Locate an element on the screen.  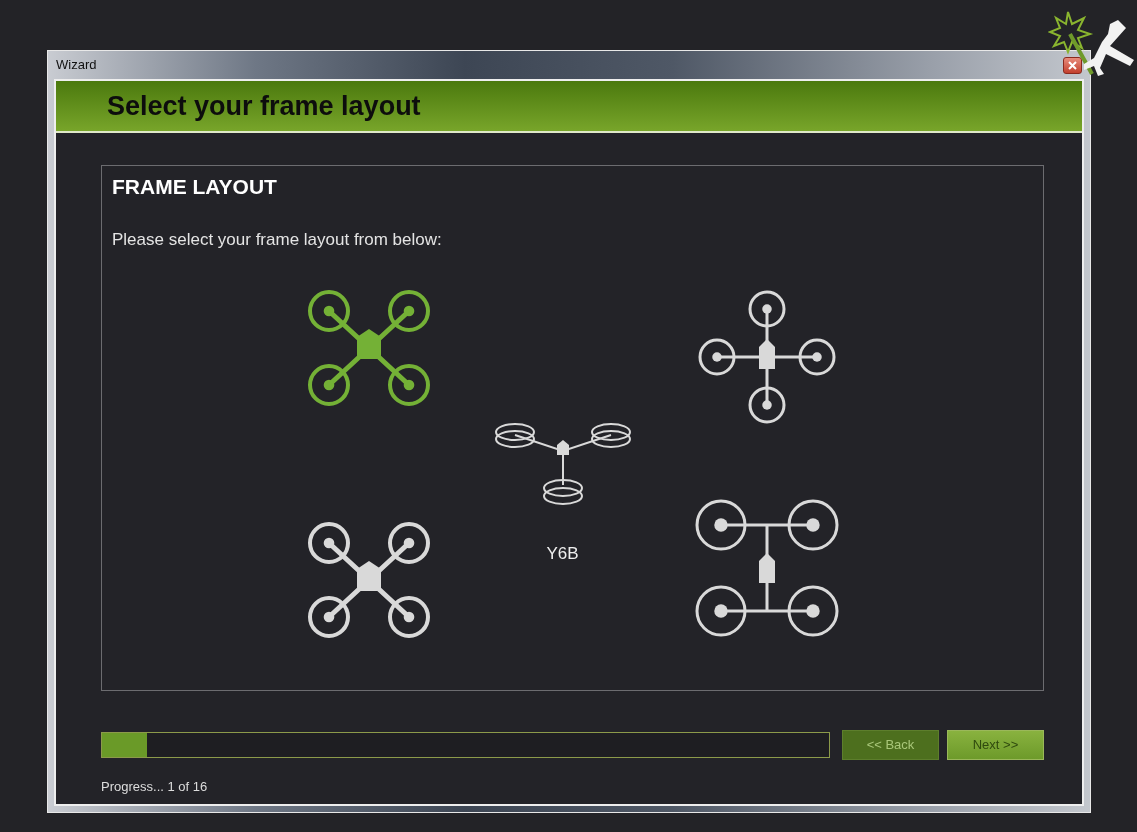
close-button is located at coordinates (1072, 65).